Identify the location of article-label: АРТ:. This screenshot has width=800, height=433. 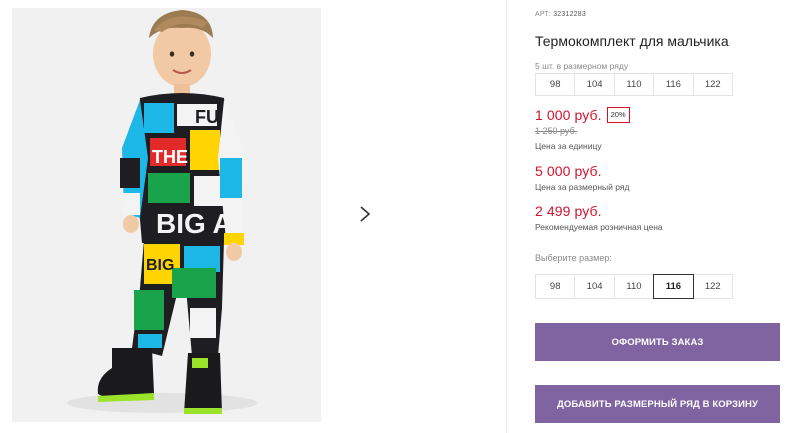
(543, 14).